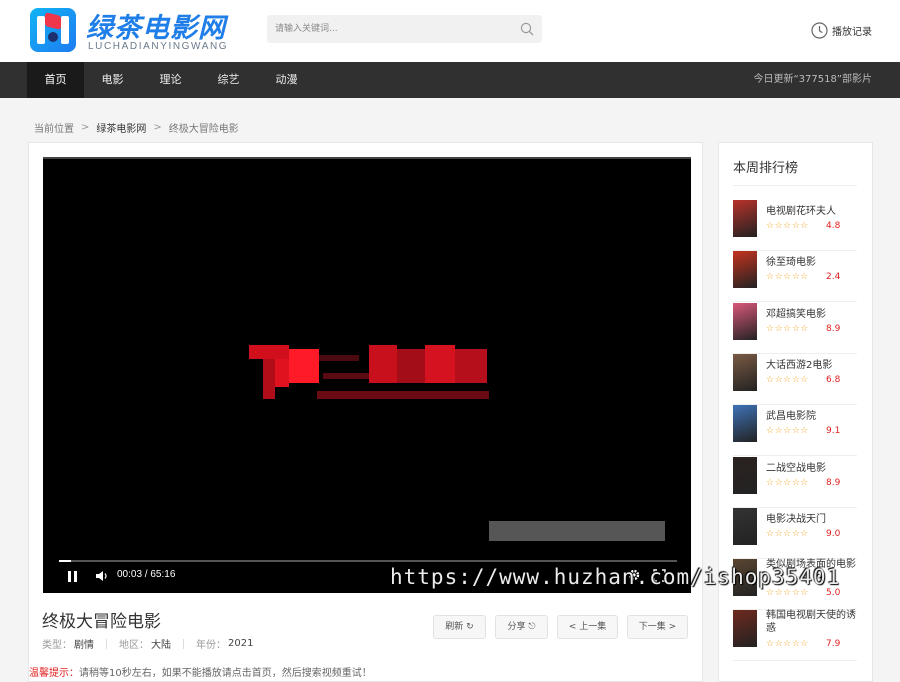 The image size is (900, 682). I want to click on movie-meta: 类型： 剧情 地区： 大陆 年份： 2021, so click(147, 643).